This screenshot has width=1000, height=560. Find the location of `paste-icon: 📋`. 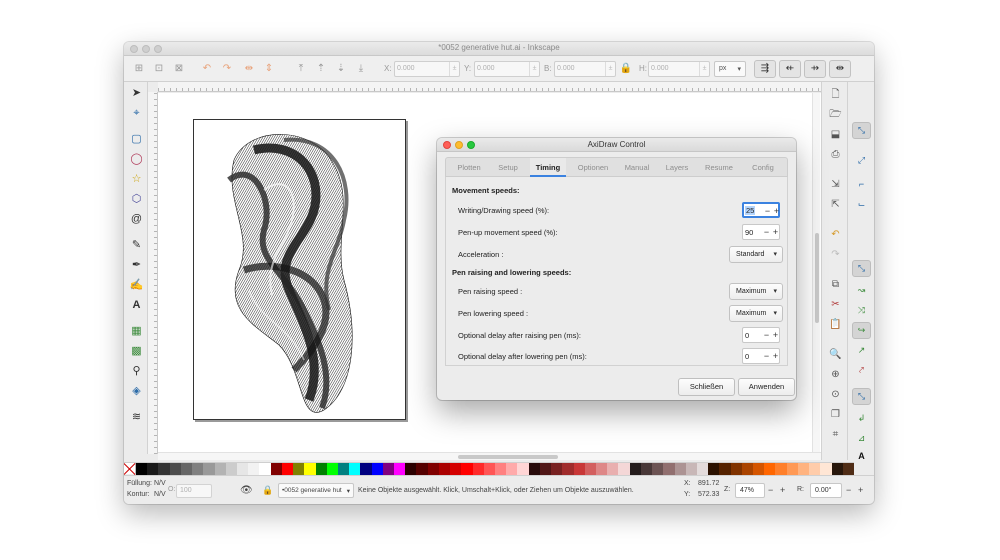

paste-icon: 📋 is located at coordinates (835, 324).